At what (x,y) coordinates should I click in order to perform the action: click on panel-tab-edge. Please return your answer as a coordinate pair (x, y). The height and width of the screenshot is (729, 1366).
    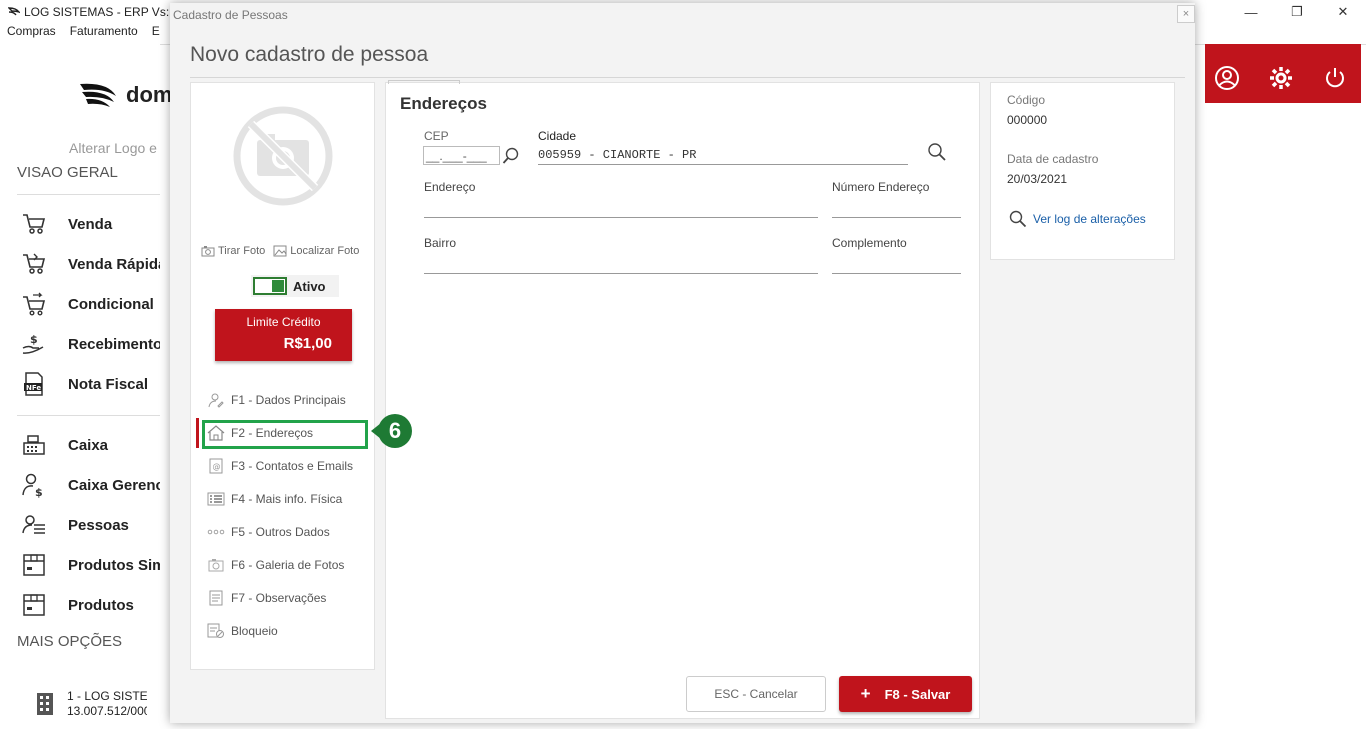
    Looking at the image, I should click on (424, 82).